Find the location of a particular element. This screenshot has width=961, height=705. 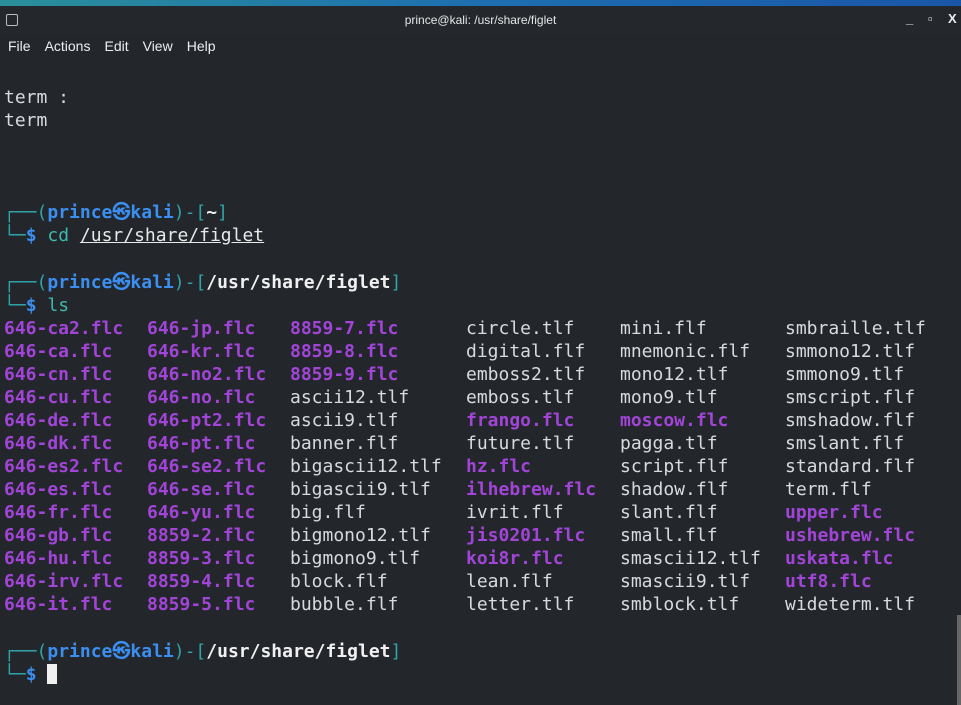

file-entry: 646-cu.flc is located at coordinates (58, 397).